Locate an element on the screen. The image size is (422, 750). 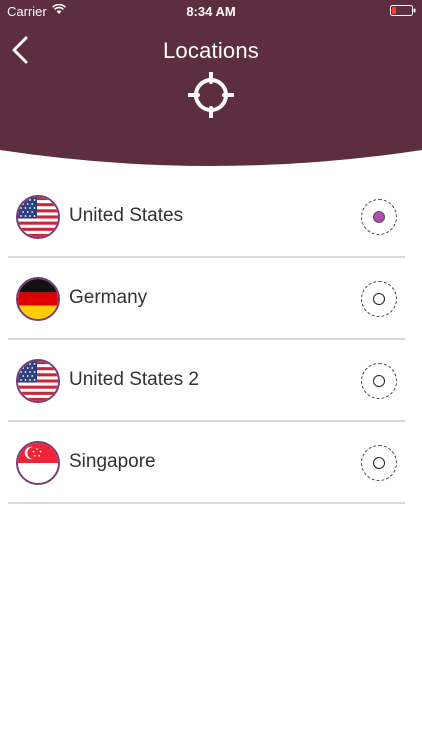
row-divider is located at coordinates (206, 503).